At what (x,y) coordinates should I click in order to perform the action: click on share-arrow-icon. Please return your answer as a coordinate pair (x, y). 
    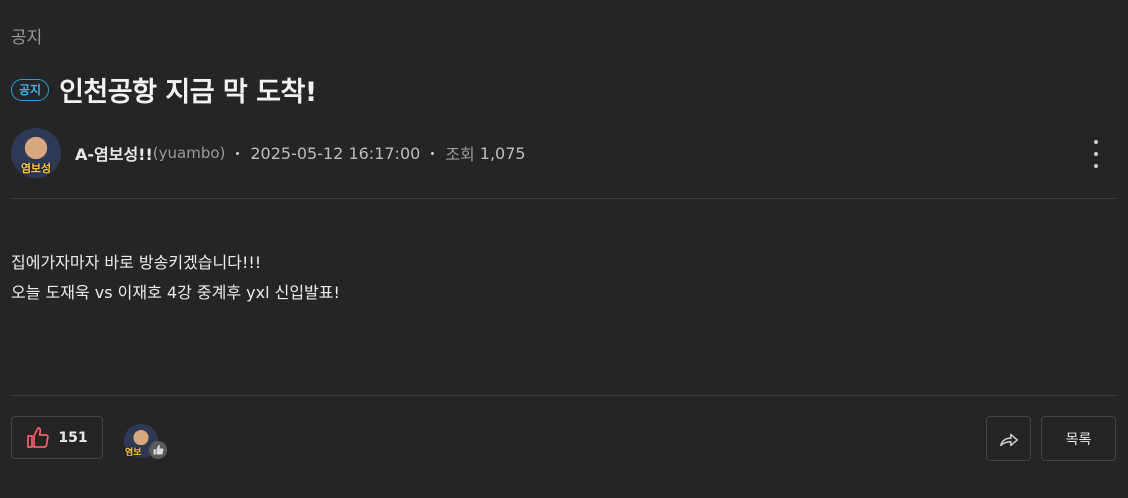
    Looking at the image, I should click on (1008, 439).